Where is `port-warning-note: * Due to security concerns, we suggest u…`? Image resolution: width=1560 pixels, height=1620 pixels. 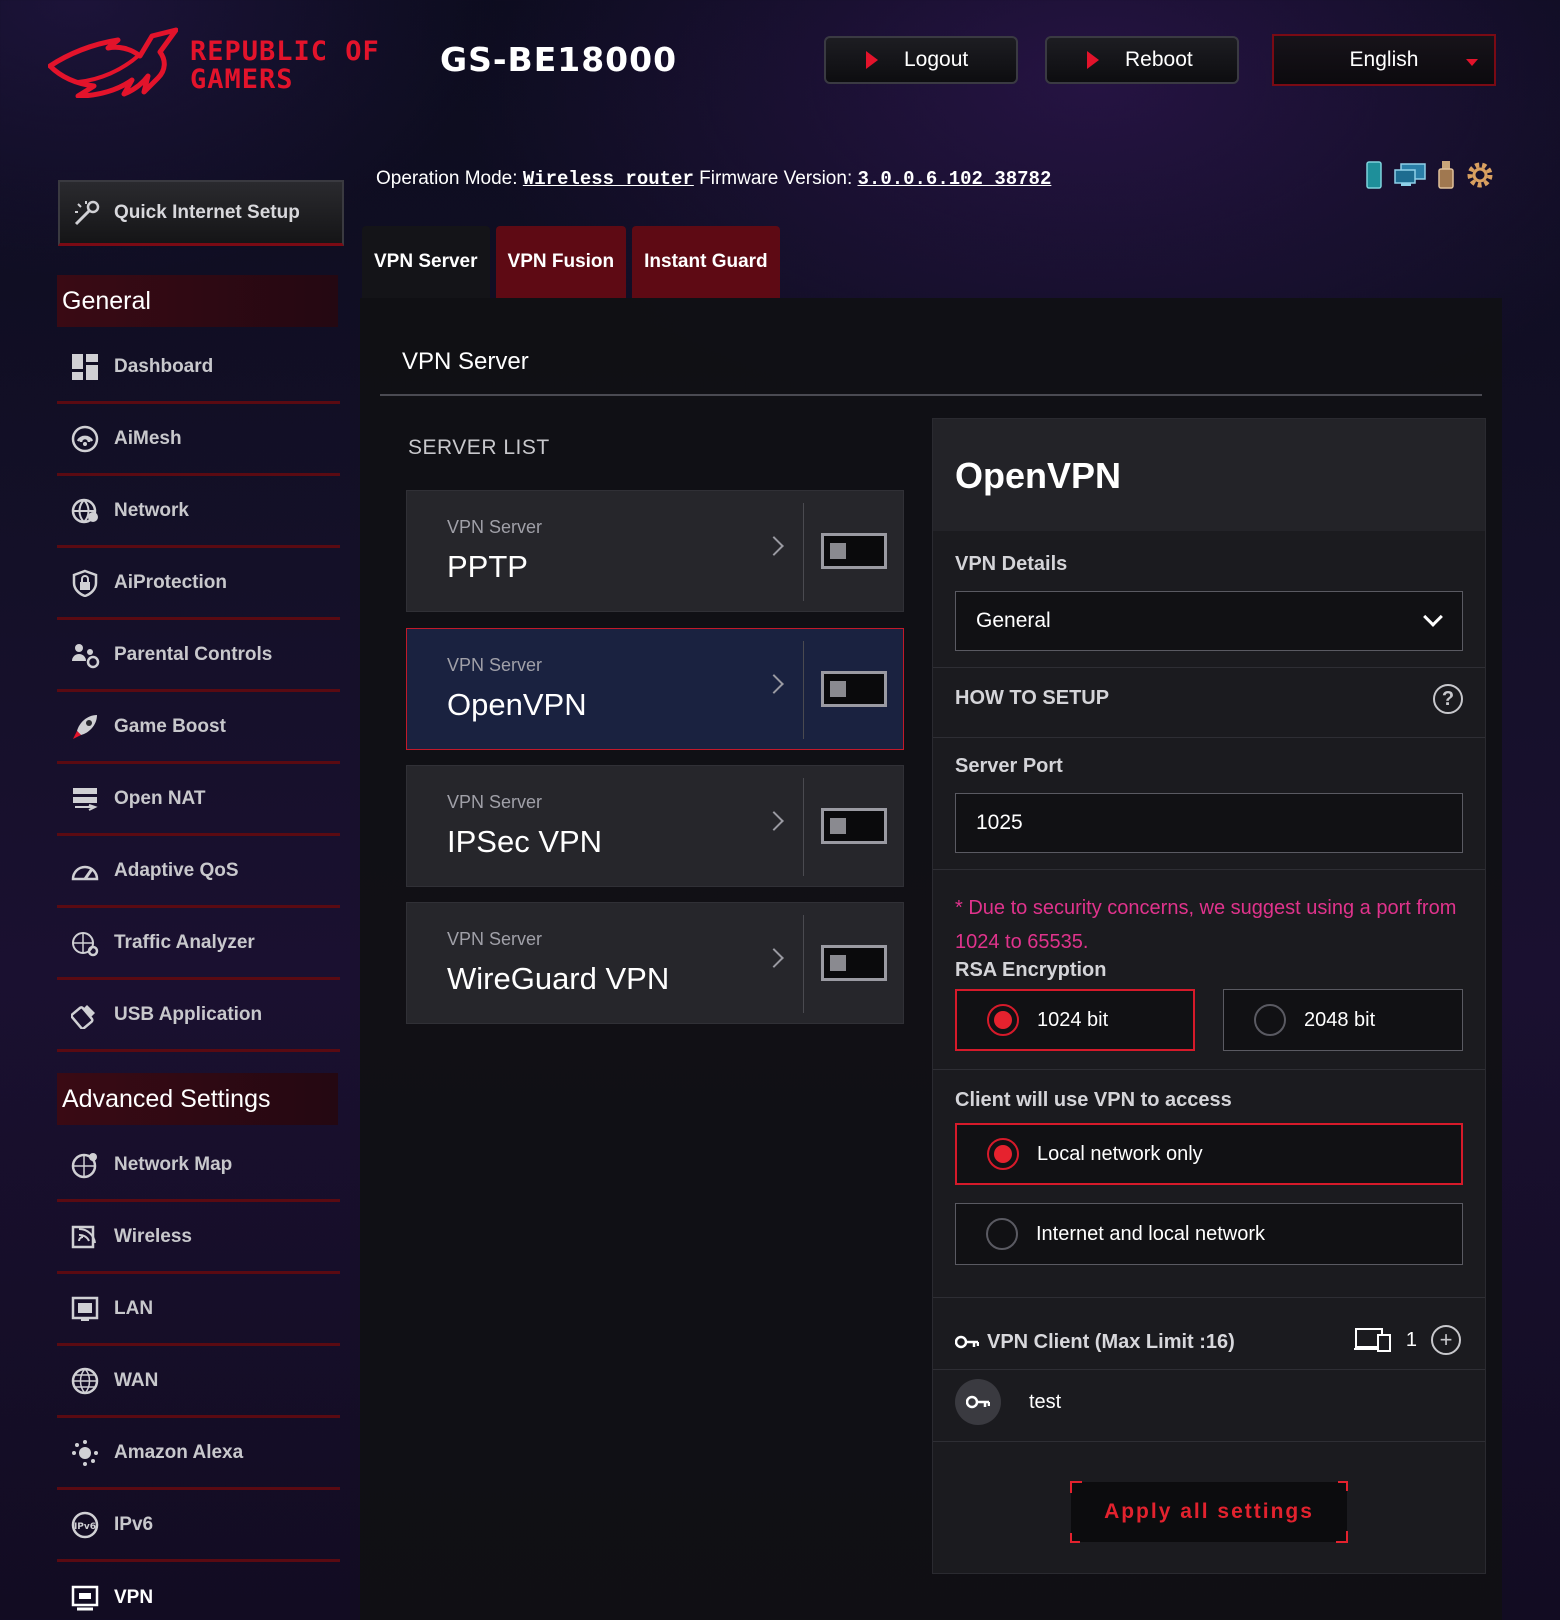
port-warning-note: * Due to security concerns, we suggest u… is located at coordinates (1206, 925).